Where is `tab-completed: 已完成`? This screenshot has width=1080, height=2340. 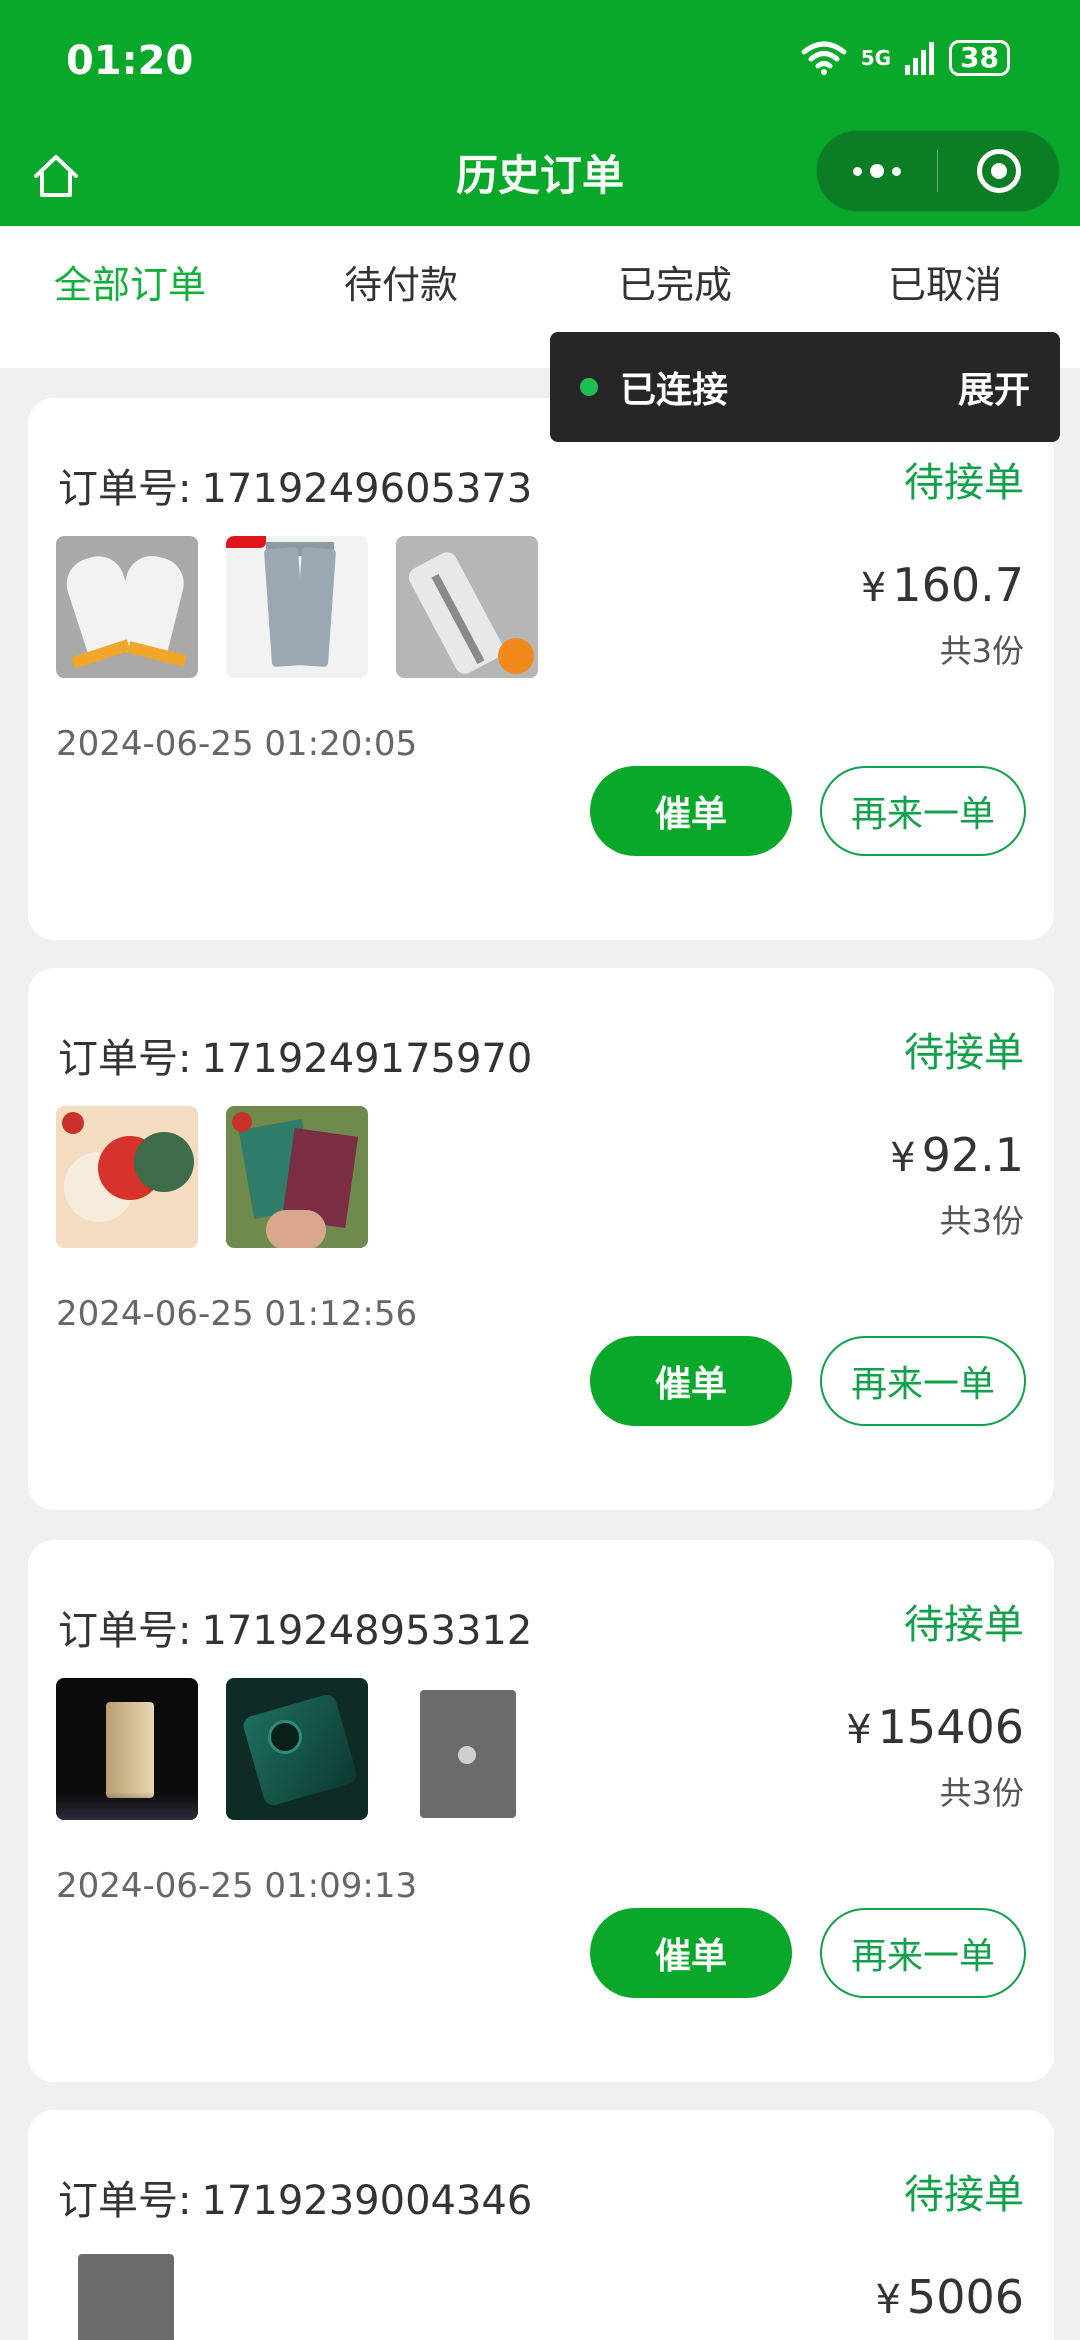
tab-completed: 已完成 is located at coordinates (675, 281).